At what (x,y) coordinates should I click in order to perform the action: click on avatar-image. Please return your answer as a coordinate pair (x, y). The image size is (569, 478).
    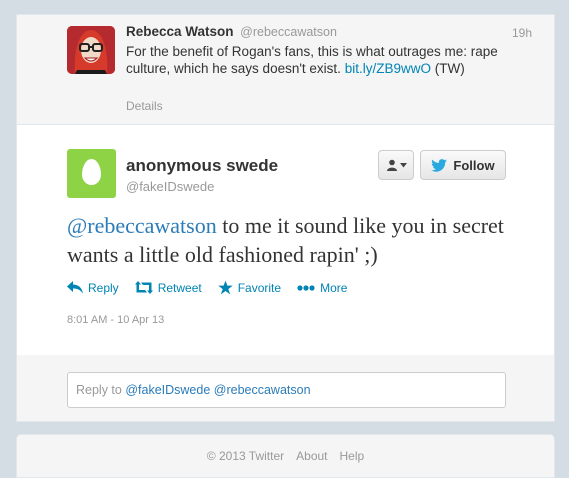
    Looking at the image, I should click on (91, 50).